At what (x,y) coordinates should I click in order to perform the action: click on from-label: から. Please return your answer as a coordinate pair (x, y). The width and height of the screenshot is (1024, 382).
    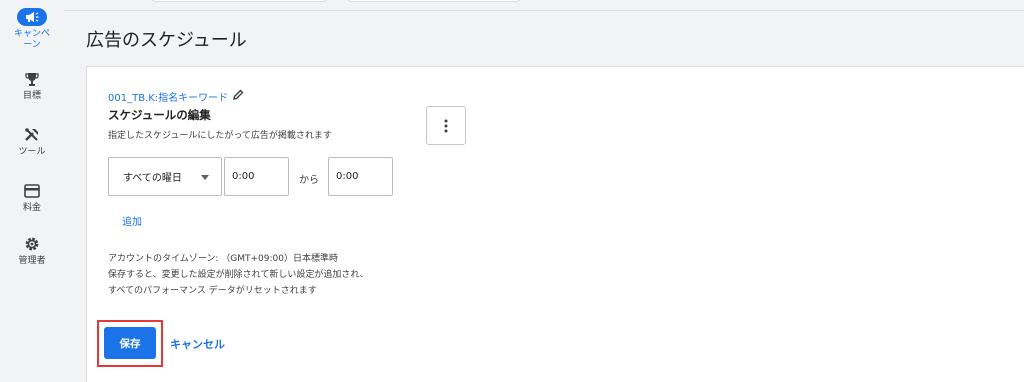
    Looking at the image, I should click on (309, 180).